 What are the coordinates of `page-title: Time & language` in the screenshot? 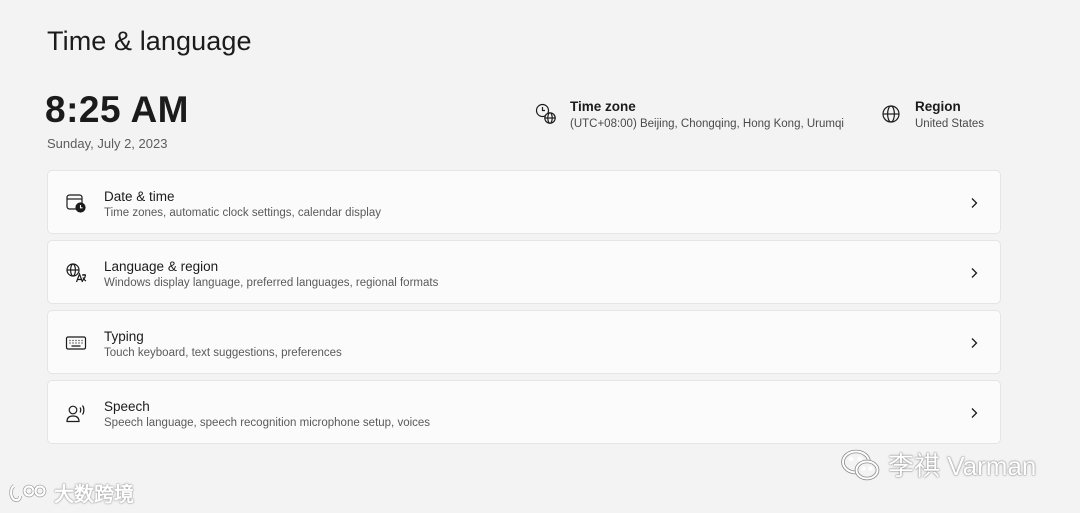 It's located at (149, 41).